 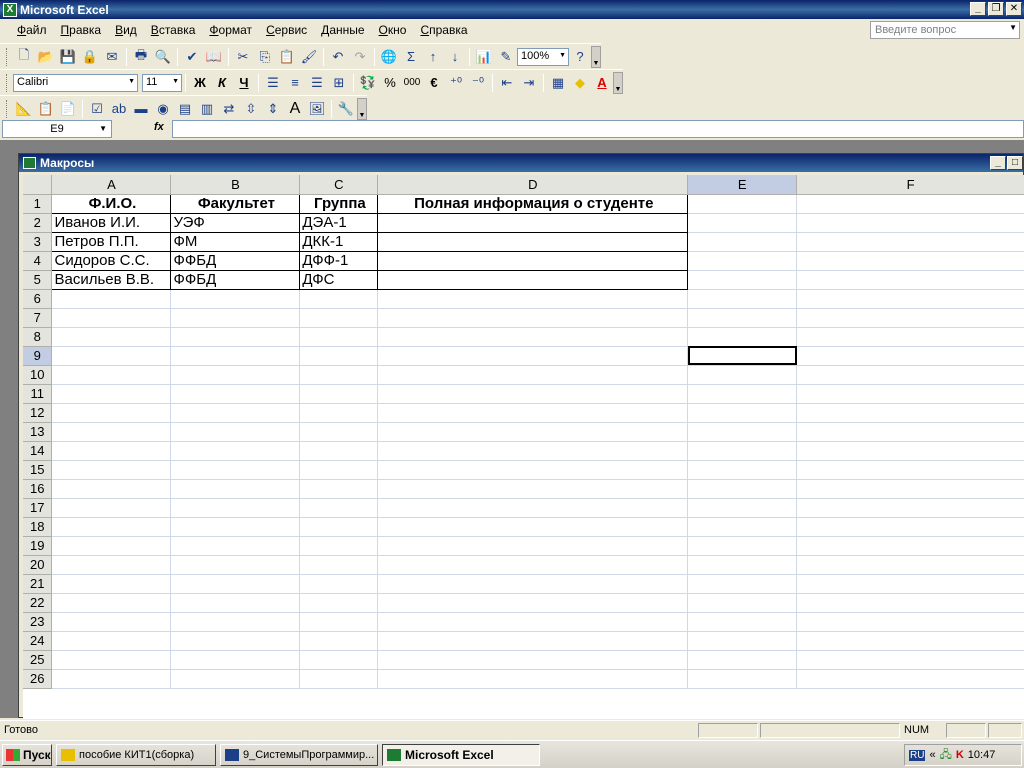 I want to click on view-code-icon: 📄, so click(x=68, y=109).